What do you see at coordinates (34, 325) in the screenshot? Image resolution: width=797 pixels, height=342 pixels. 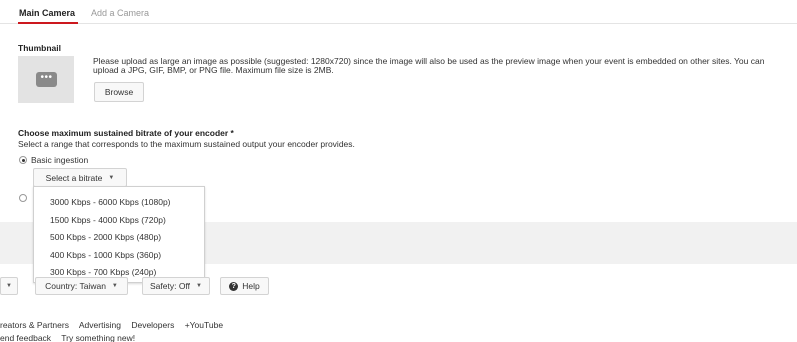 I see `footer-link-creators: reators & Partners` at bounding box center [34, 325].